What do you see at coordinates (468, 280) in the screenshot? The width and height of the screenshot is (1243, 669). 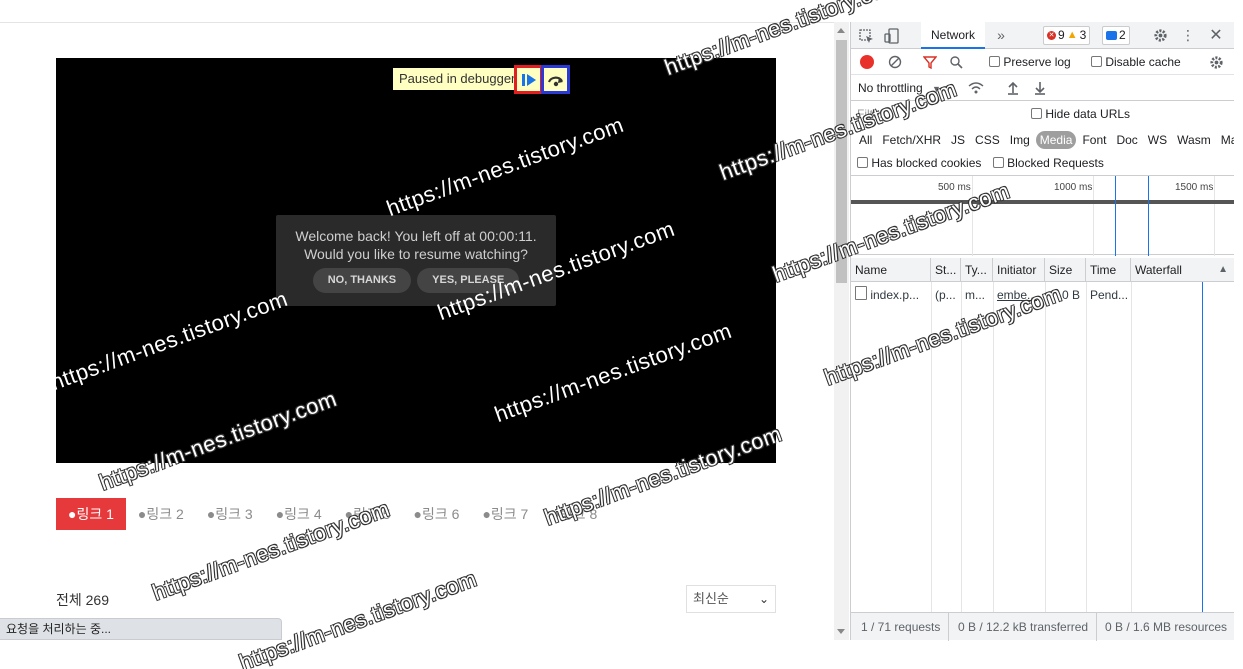 I see `yes-please-button: YES, PLEASE` at bounding box center [468, 280].